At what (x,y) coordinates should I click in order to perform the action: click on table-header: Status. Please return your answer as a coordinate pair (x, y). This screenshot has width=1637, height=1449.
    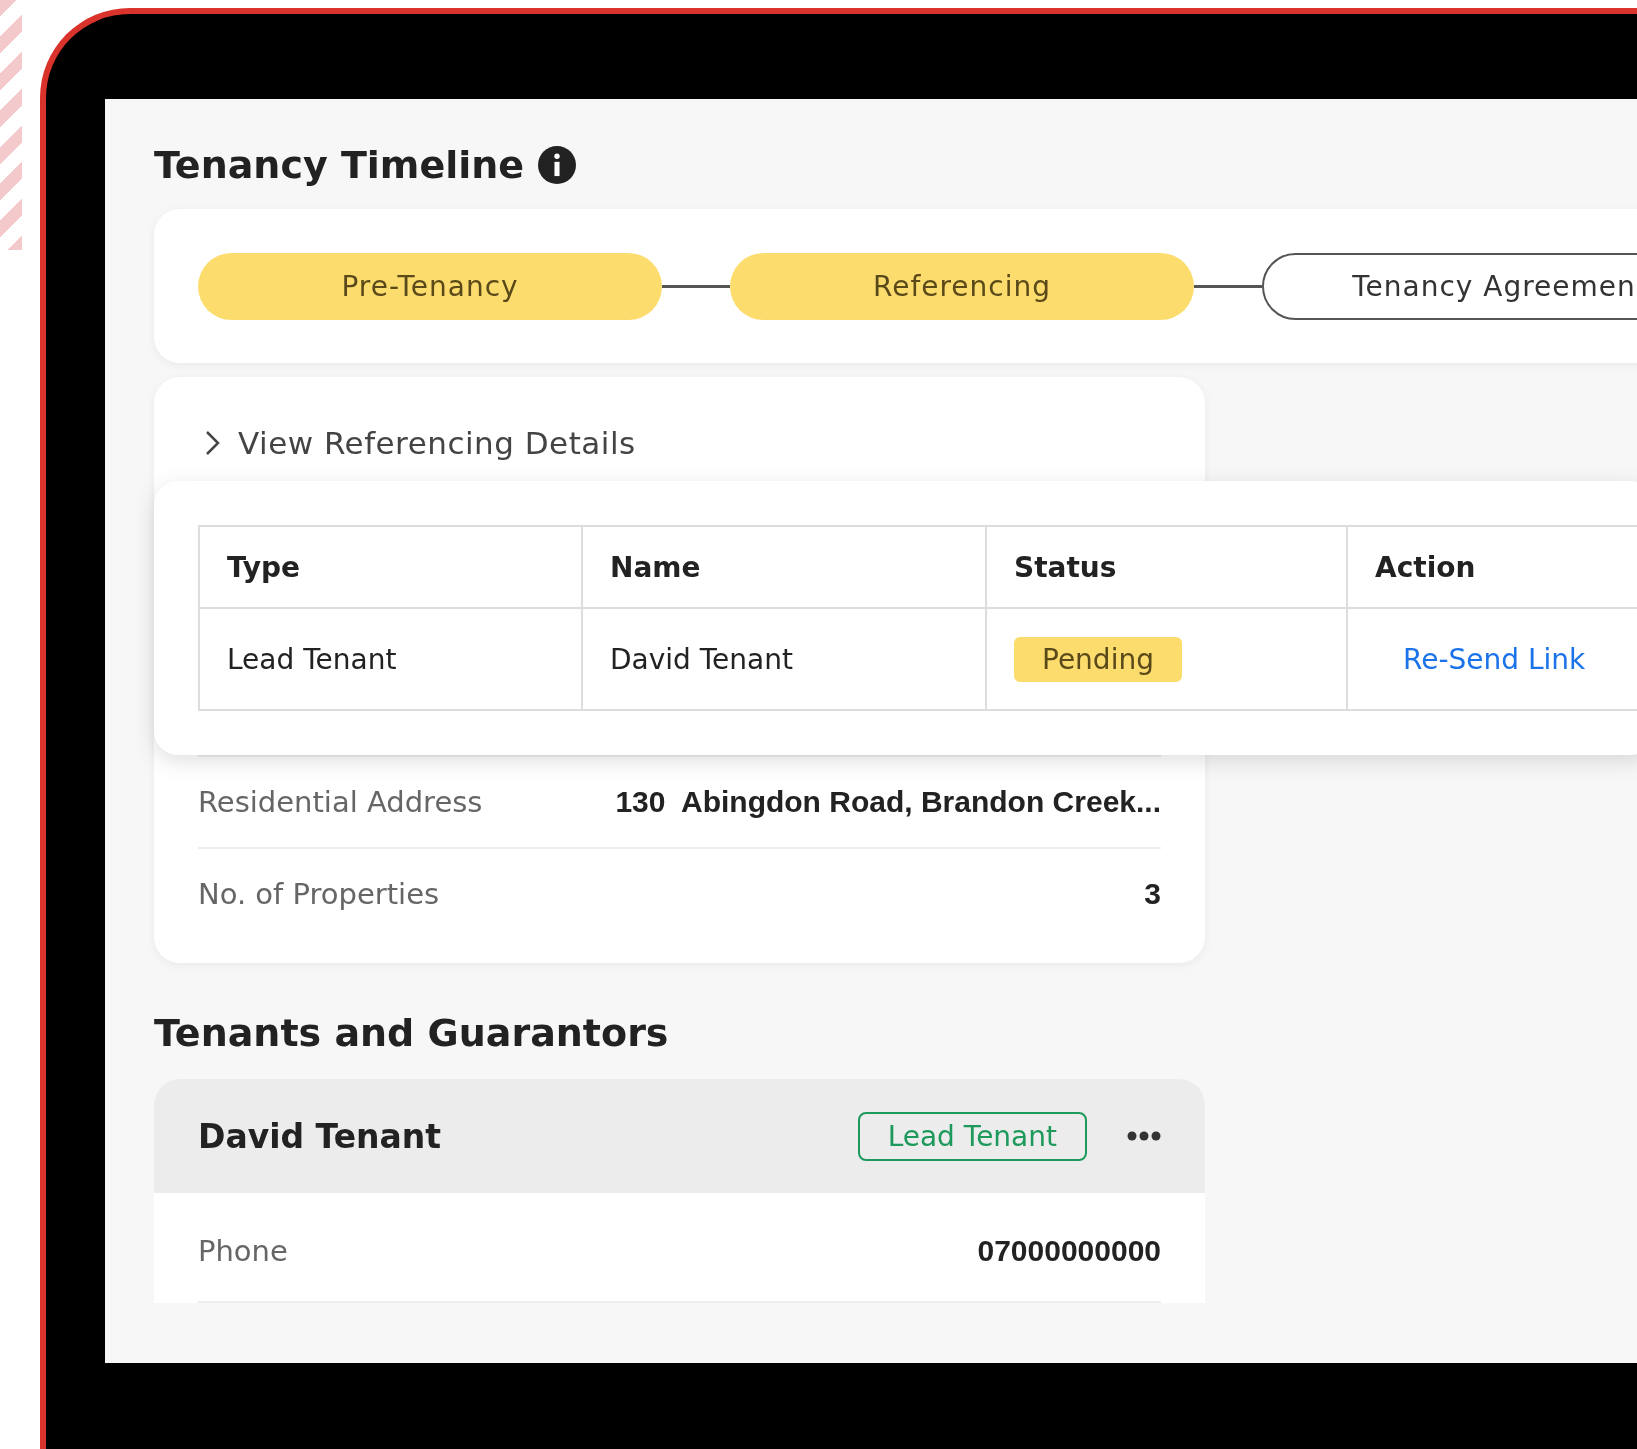
    Looking at the image, I should click on (1167, 567).